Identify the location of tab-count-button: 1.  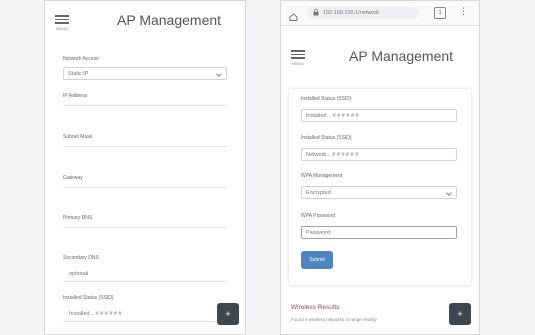
(440, 13).